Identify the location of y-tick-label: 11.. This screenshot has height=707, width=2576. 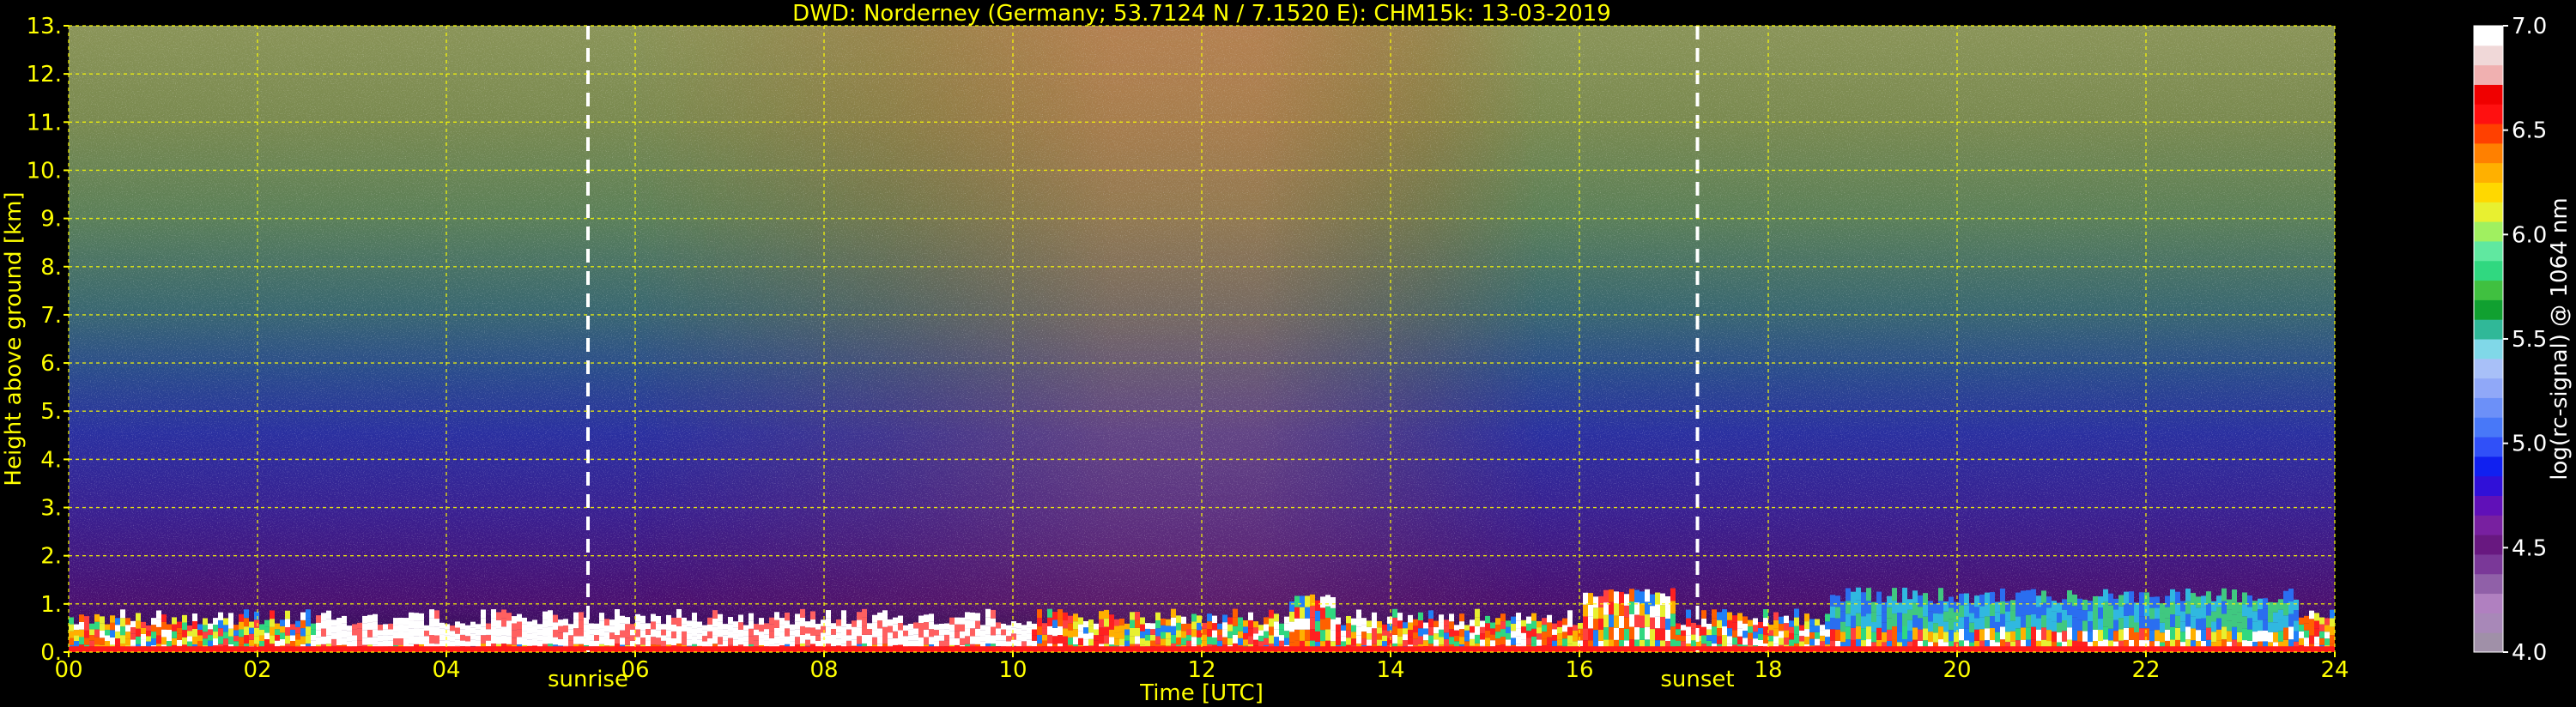
(44, 123).